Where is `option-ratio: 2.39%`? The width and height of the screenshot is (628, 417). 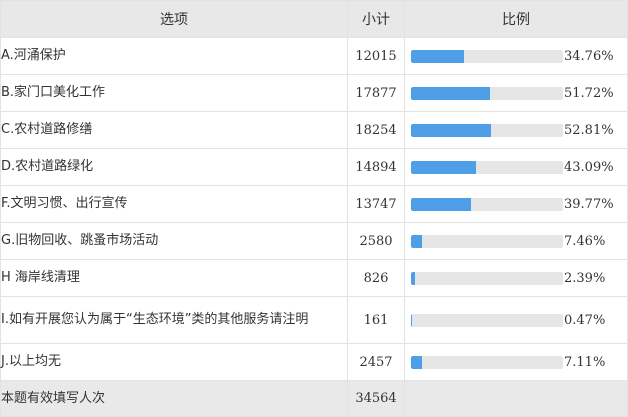
option-ratio: 2.39% is located at coordinates (516, 278).